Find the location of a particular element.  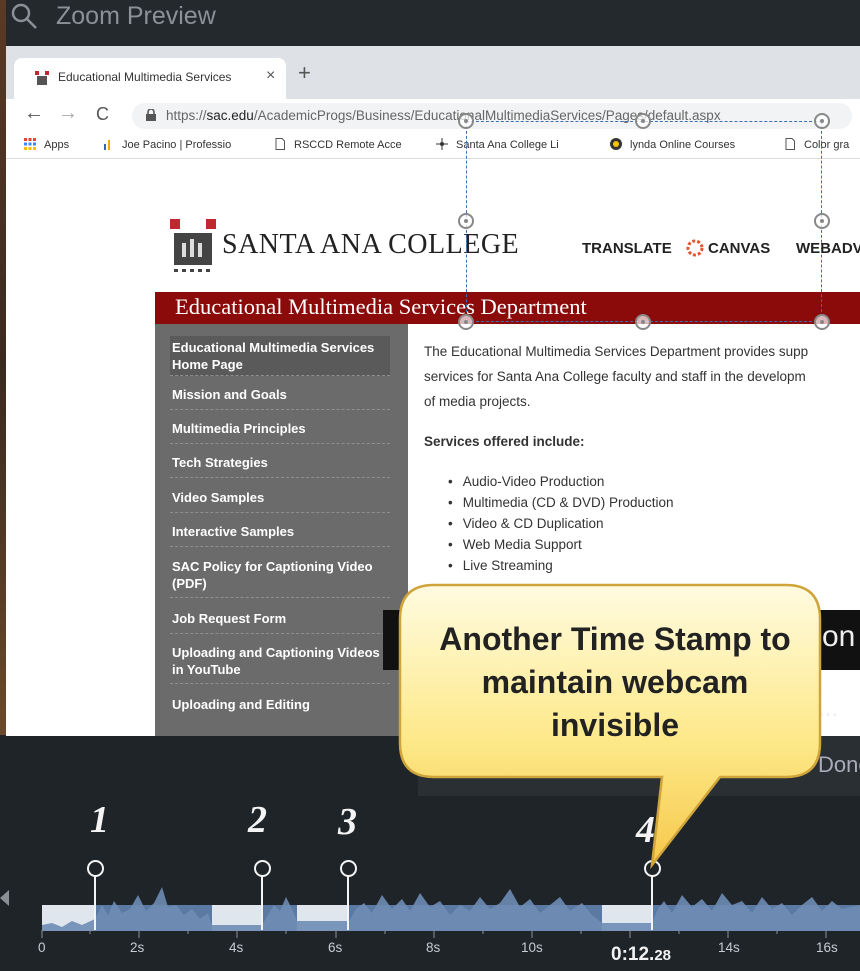

lock-icon is located at coordinates (151, 115).